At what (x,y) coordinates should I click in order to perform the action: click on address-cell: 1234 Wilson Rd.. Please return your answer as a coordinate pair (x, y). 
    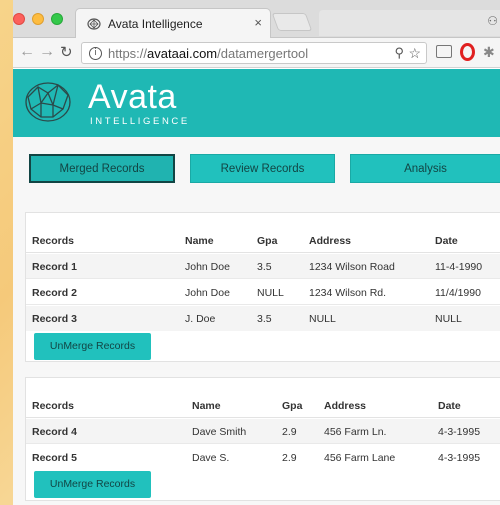
    Looking at the image, I should click on (348, 293).